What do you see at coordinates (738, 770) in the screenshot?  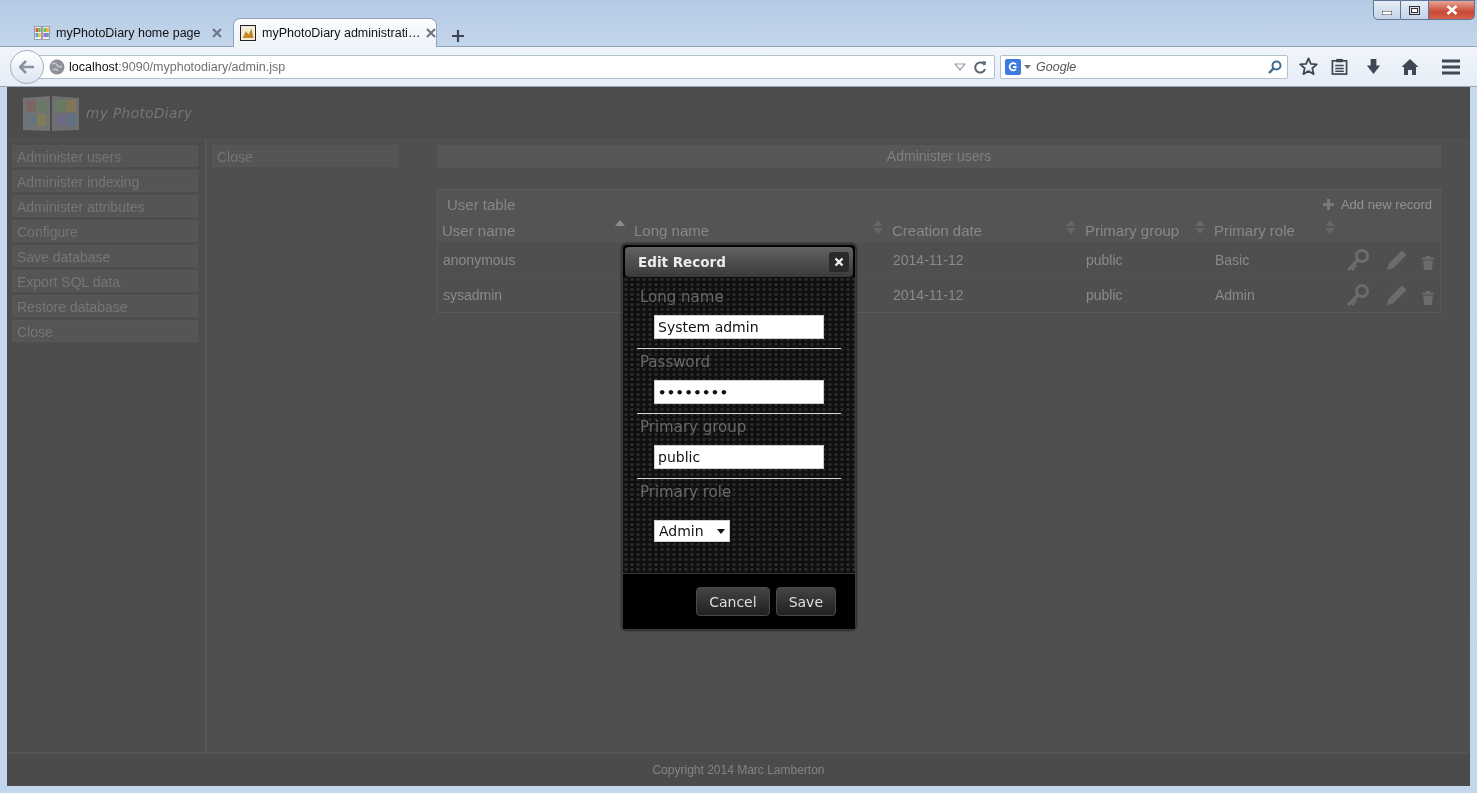 I see `copyright-text: Copyright 2014 Marc Lamberton` at bounding box center [738, 770].